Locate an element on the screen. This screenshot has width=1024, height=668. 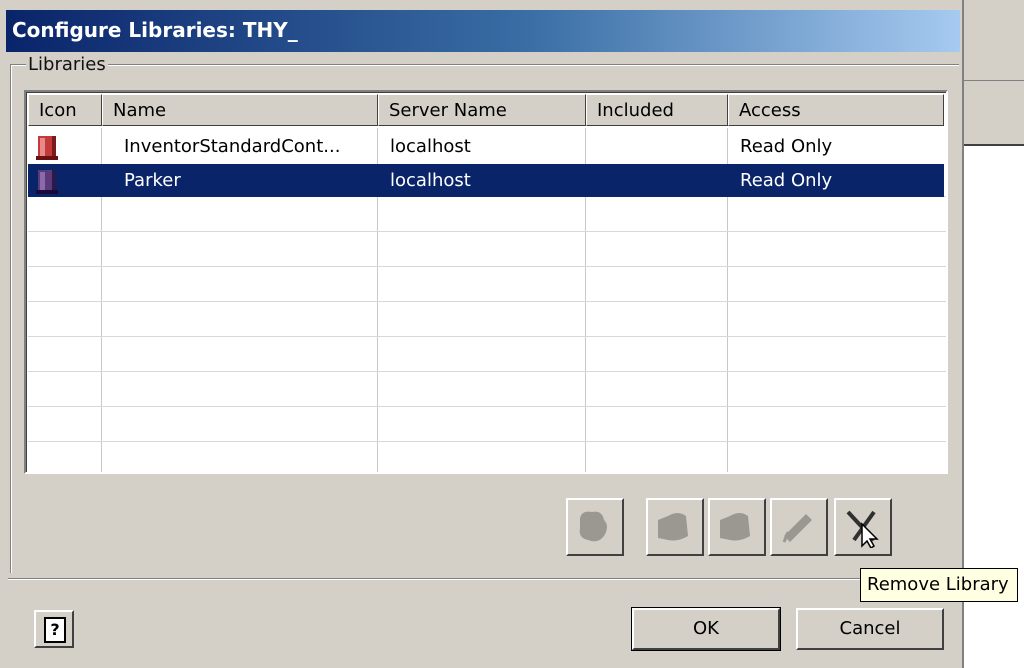
rename-library-button is located at coordinates (799, 527).